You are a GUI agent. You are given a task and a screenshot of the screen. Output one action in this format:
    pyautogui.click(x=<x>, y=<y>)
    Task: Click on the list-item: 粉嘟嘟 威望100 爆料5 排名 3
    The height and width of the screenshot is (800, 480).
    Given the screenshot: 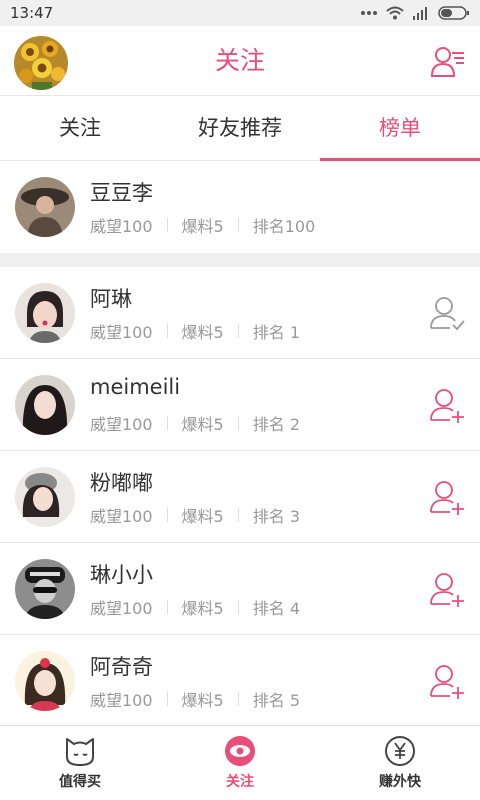 What is the action you would take?
    pyautogui.click(x=240, y=497)
    